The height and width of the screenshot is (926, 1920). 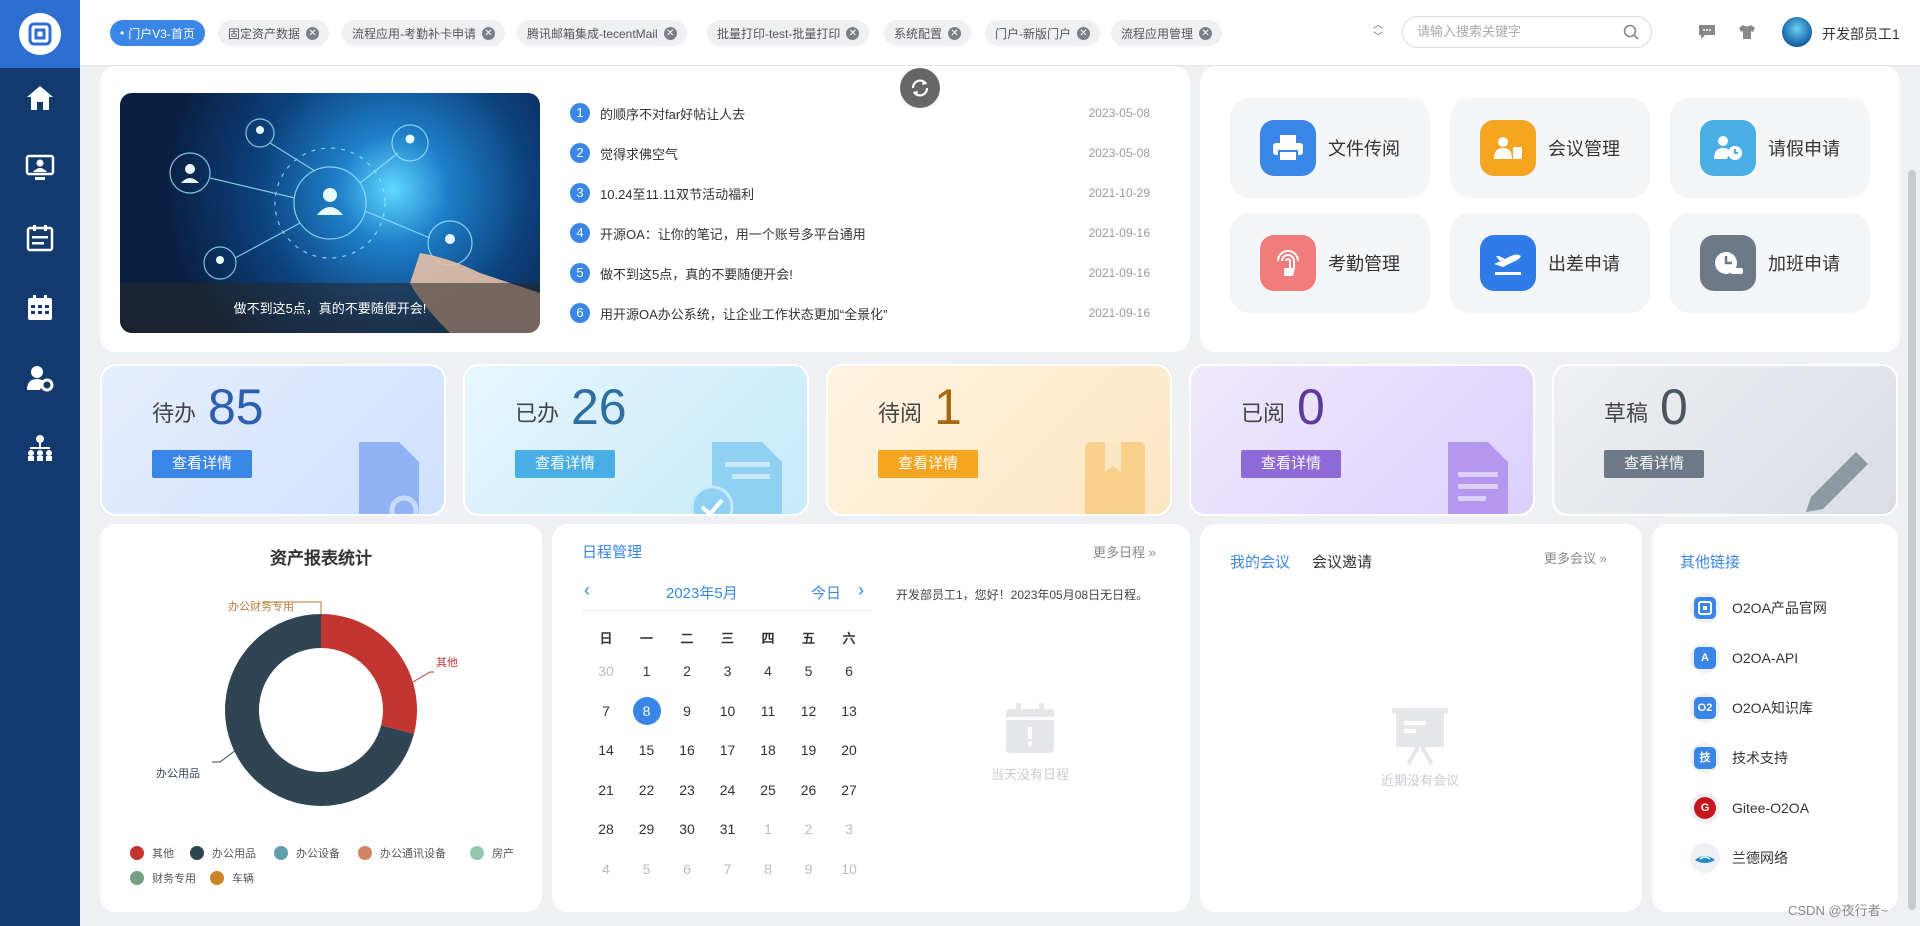 What do you see at coordinates (647, 829) in the screenshot?
I see `calendar-day: 29` at bounding box center [647, 829].